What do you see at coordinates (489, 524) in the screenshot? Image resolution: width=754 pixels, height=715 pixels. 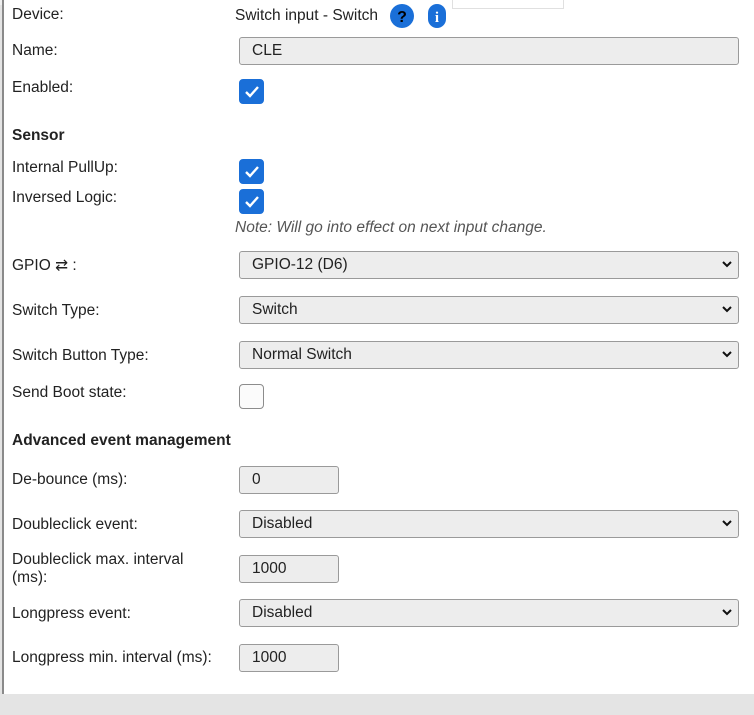 I see `doubleclick-event-select: Disabled` at bounding box center [489, 524].